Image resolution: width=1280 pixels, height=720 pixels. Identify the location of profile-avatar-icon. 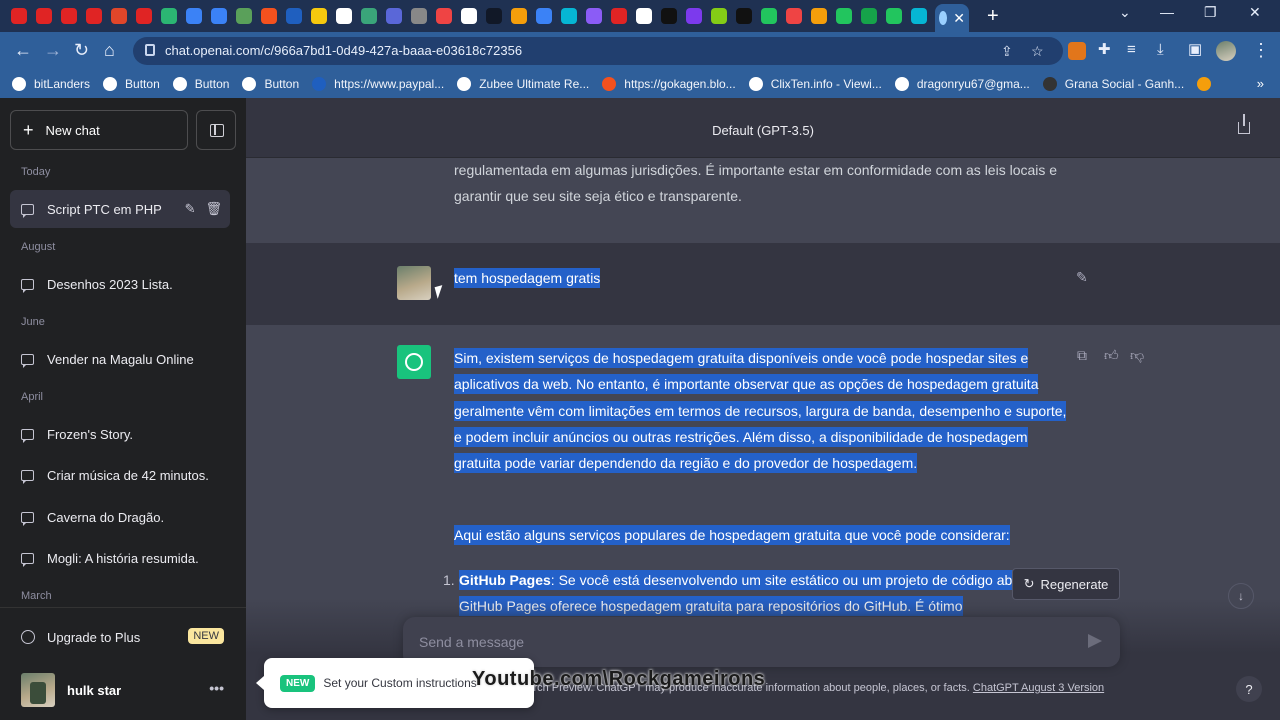
(1226, 51).